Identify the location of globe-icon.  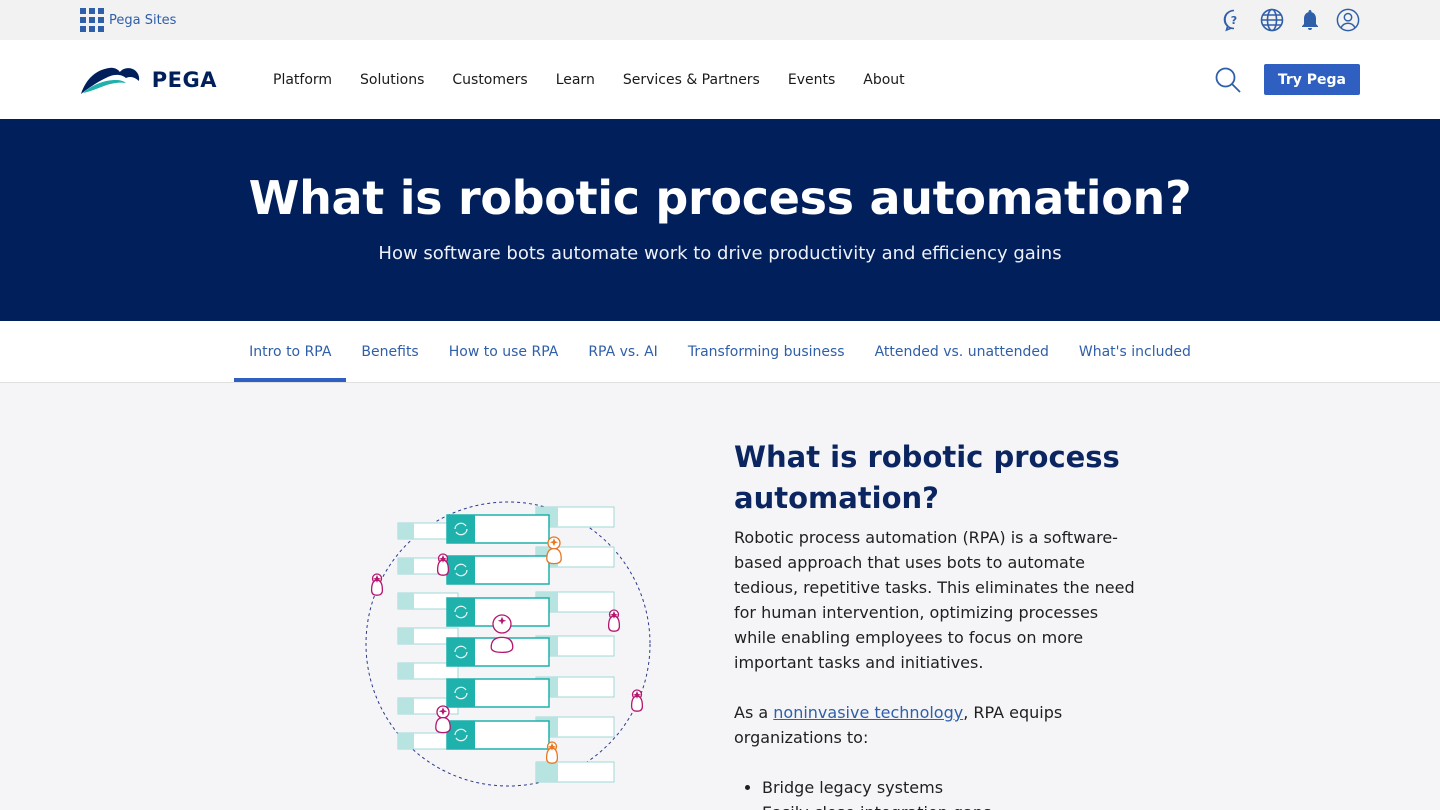
(1272, 20).